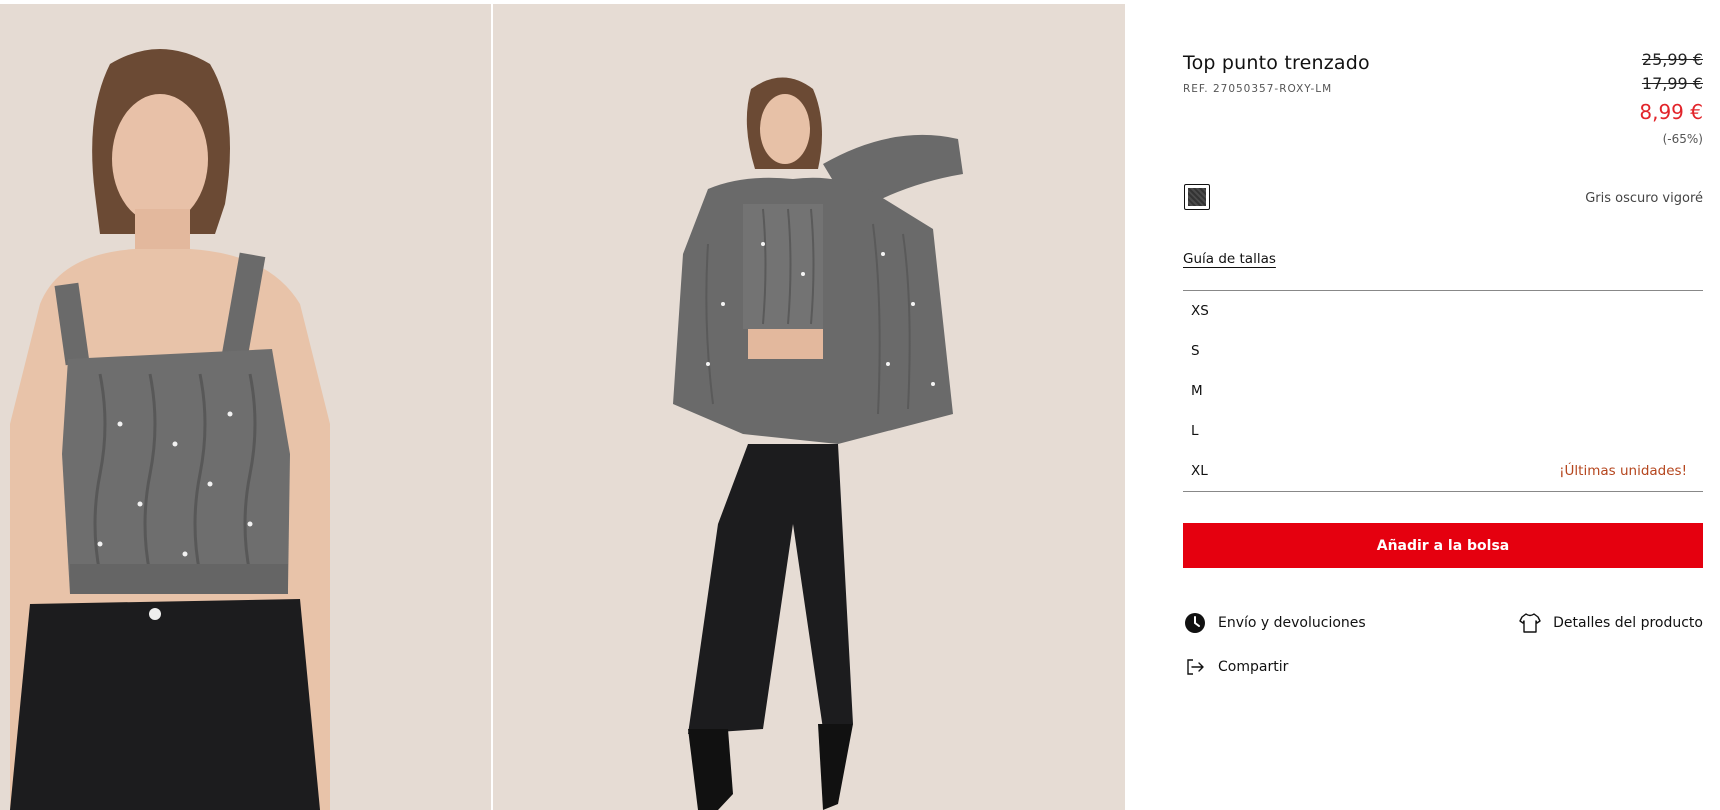  I want to click on color-swatch, so click(1197, 197).